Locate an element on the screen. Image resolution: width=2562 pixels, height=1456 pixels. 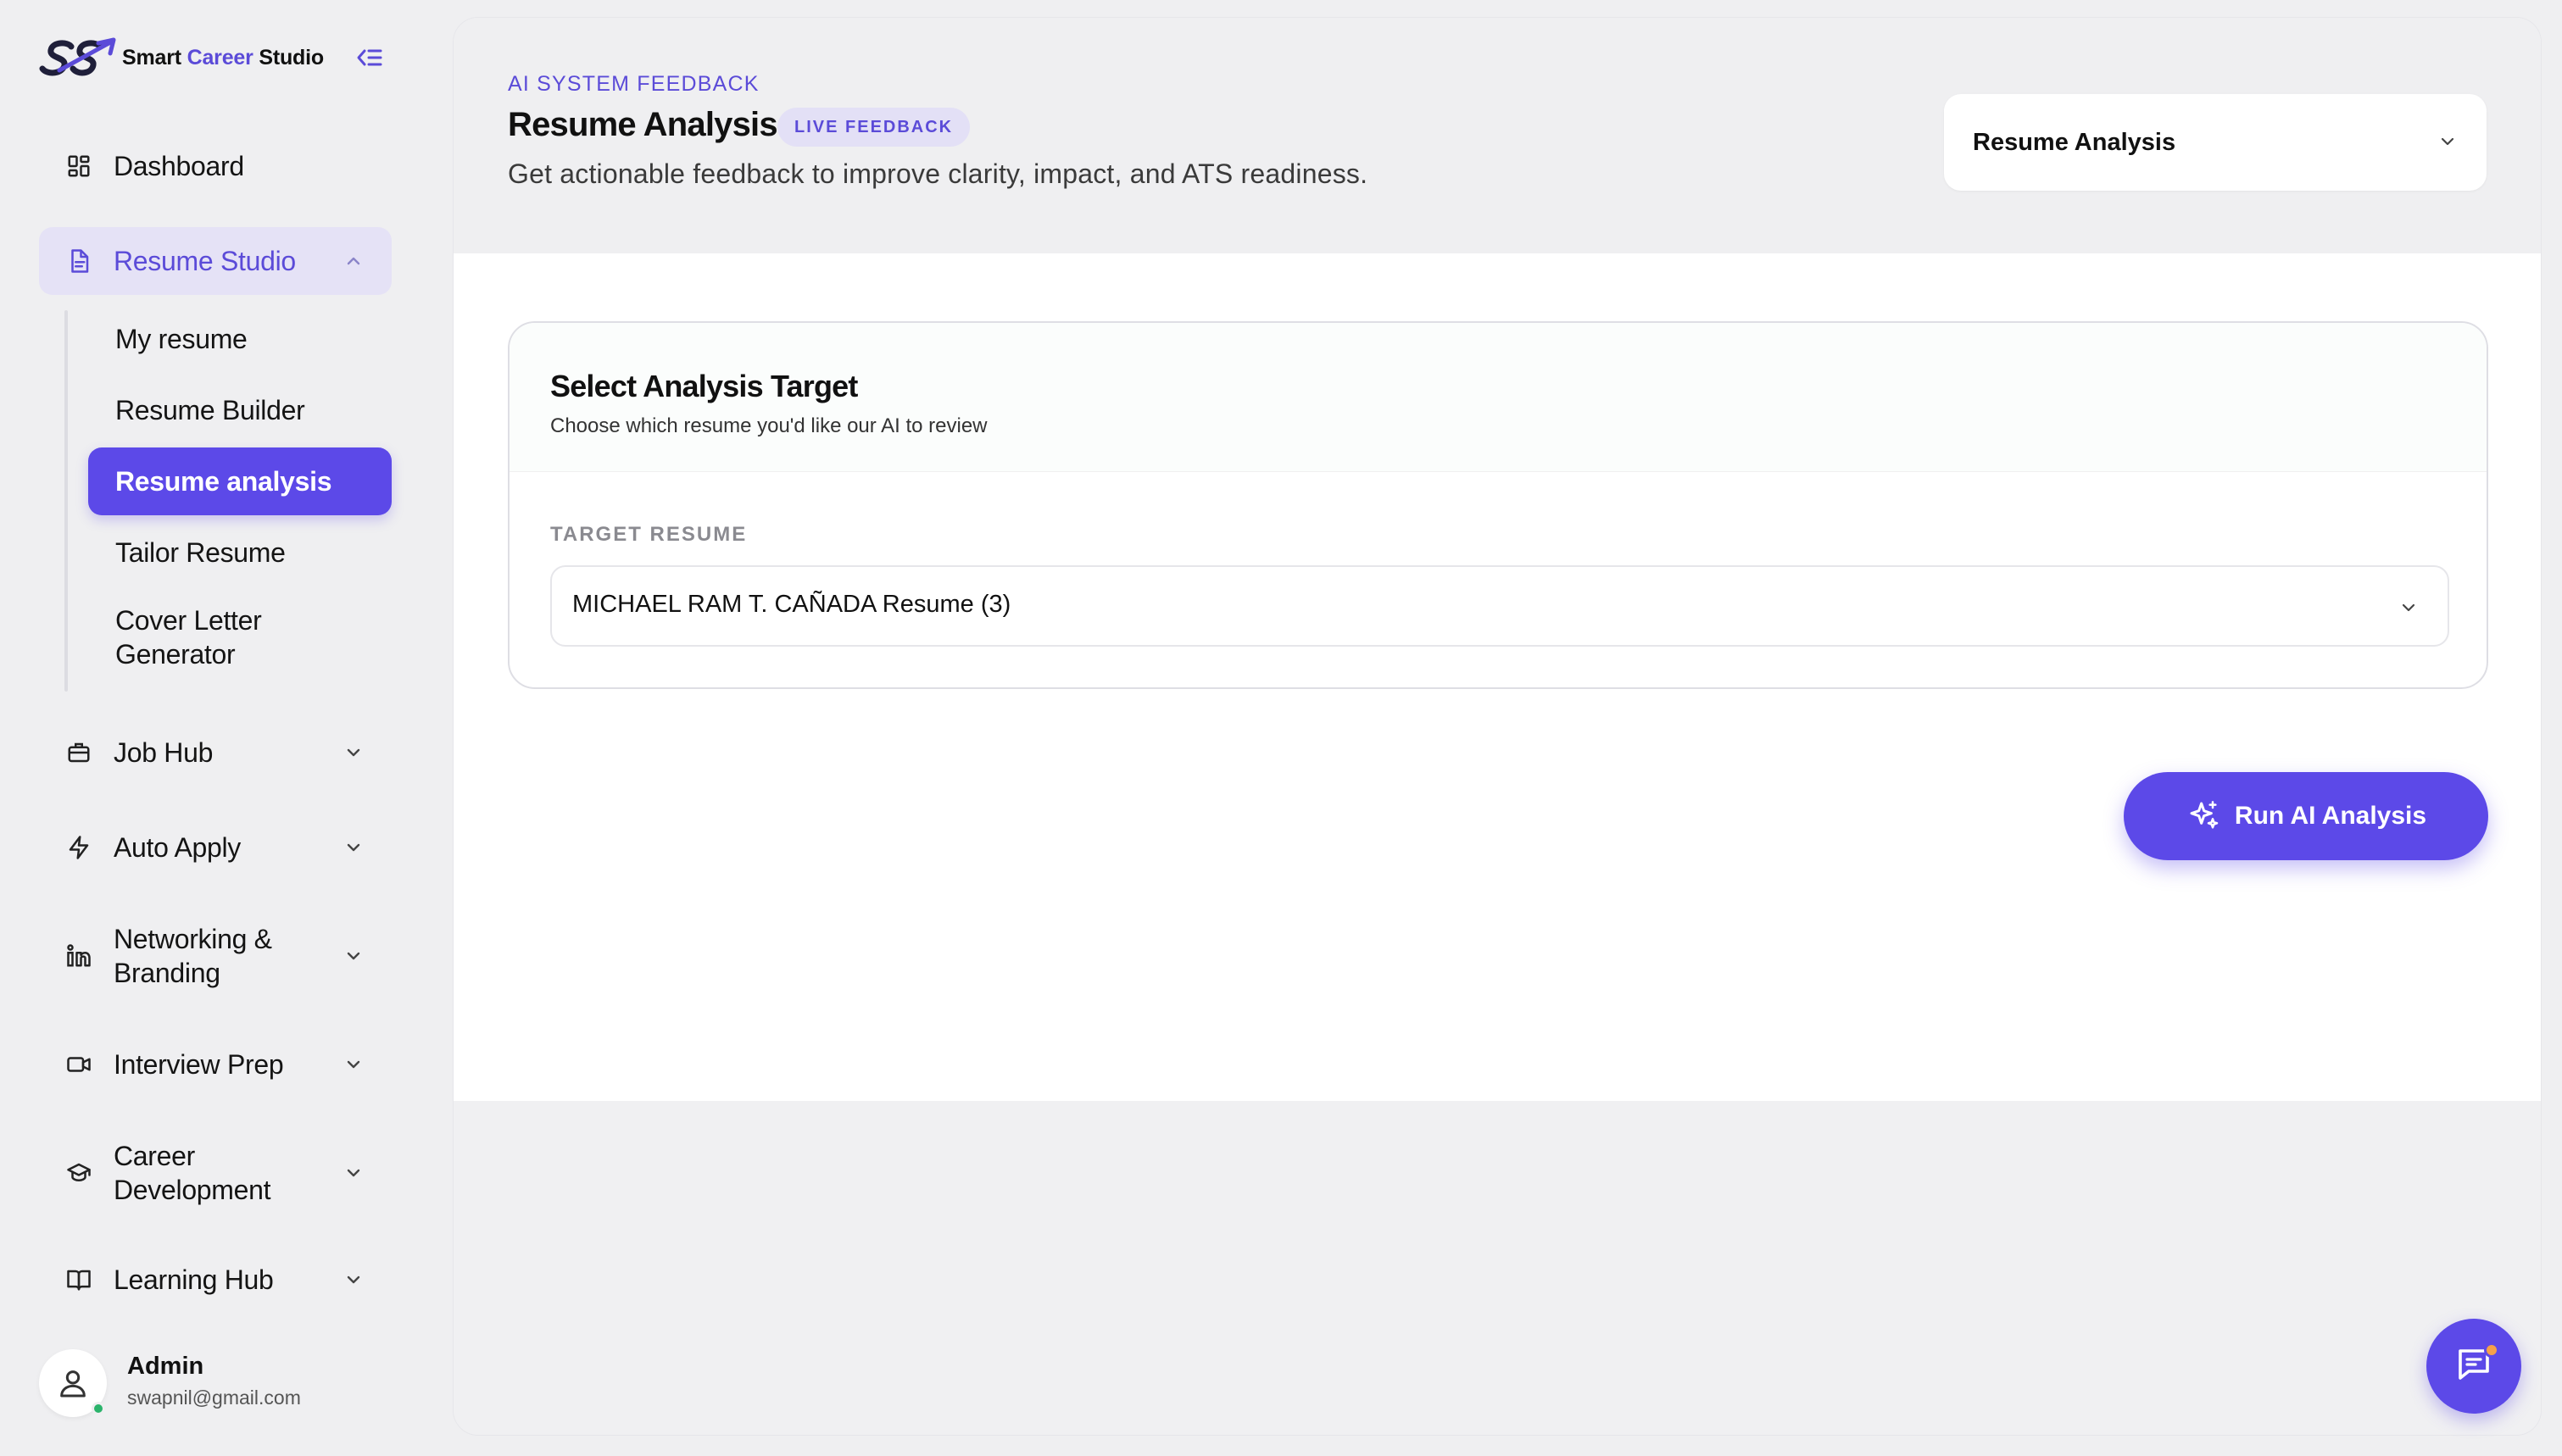
sidebar-item-dashboard: Dashboard is located at coordinates (215, 166).